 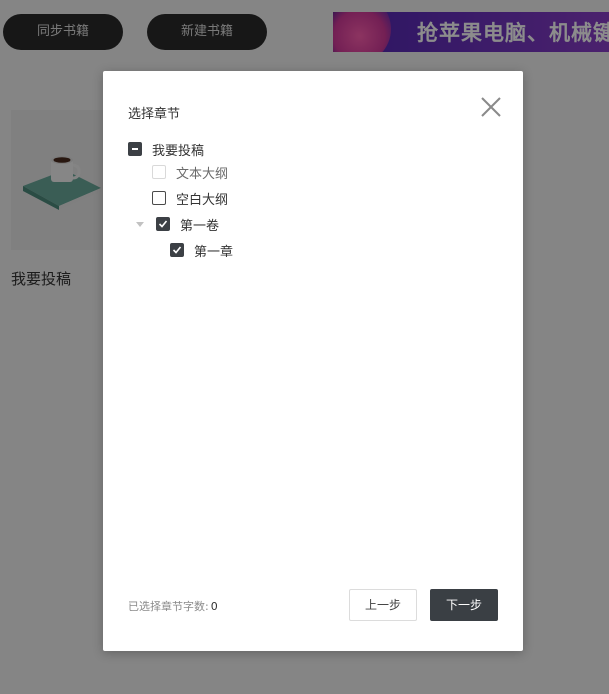 What do you see at coordinates (135, 149) in the screenshot?
I see `checkbox-indeterminate-icon` at bounding box center [135, 149].